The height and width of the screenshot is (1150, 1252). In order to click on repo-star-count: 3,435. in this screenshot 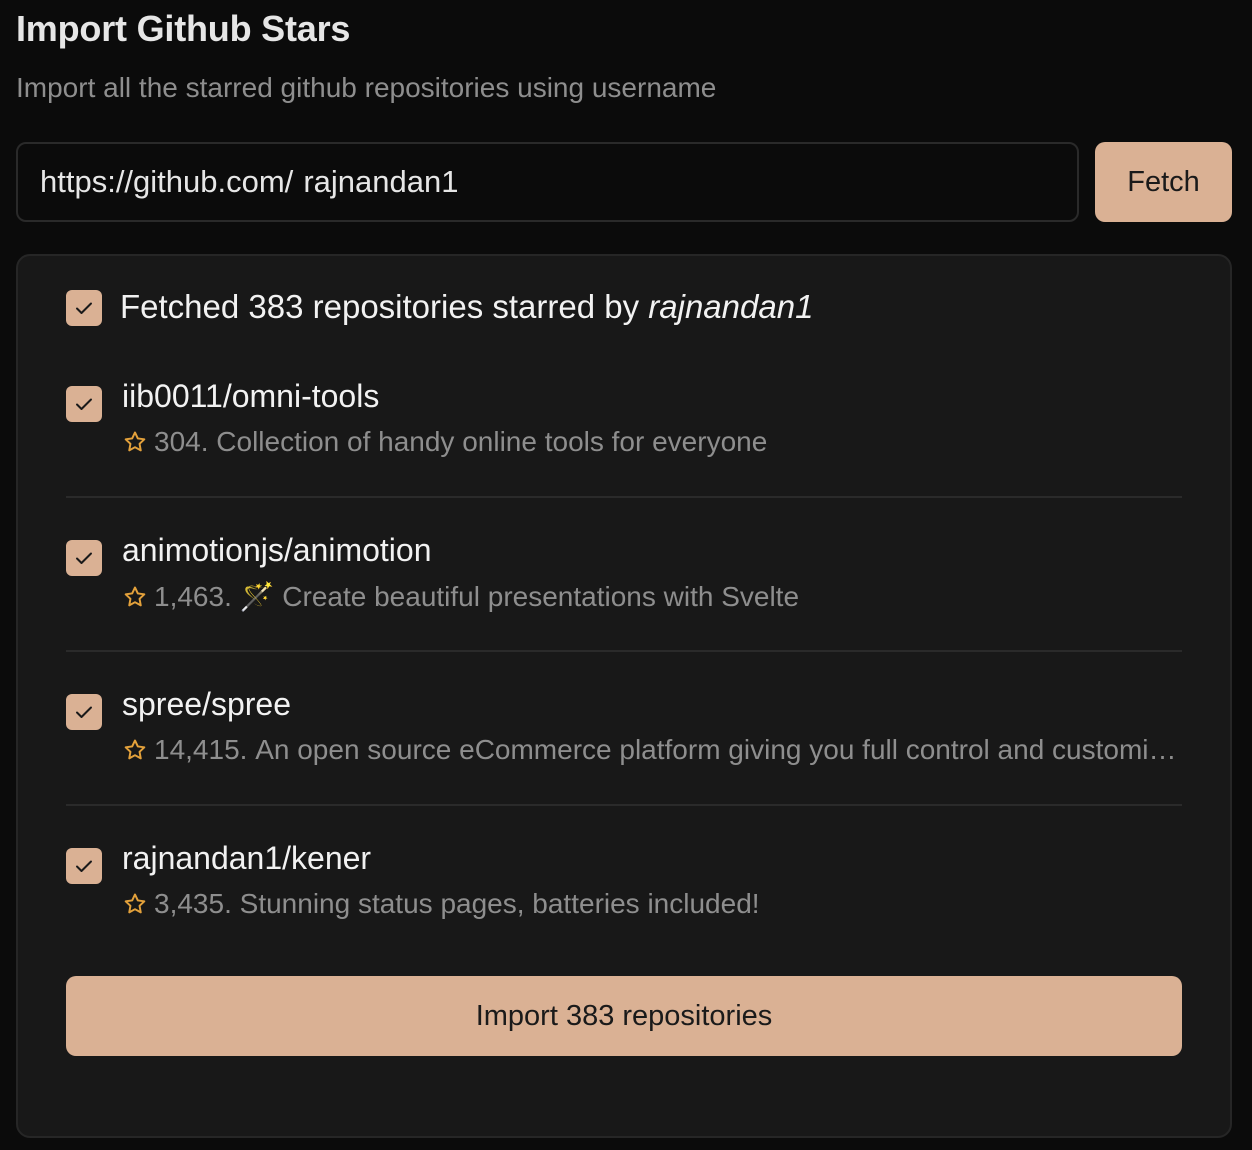, I will do `click(193, 903)`.